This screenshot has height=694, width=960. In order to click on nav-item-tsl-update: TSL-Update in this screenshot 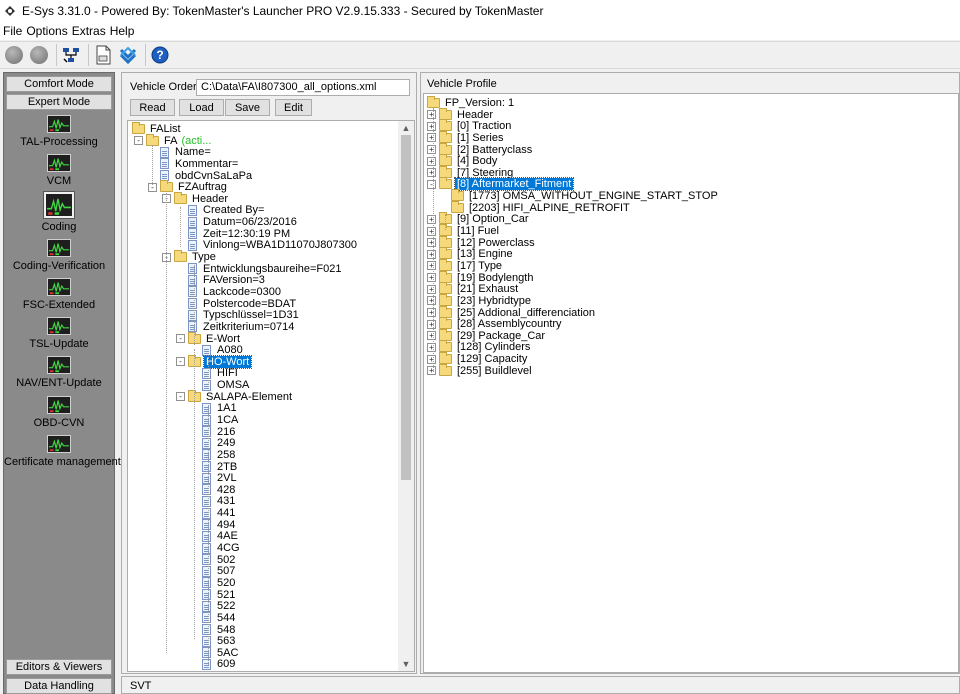, I will do `click(59, 333)`.